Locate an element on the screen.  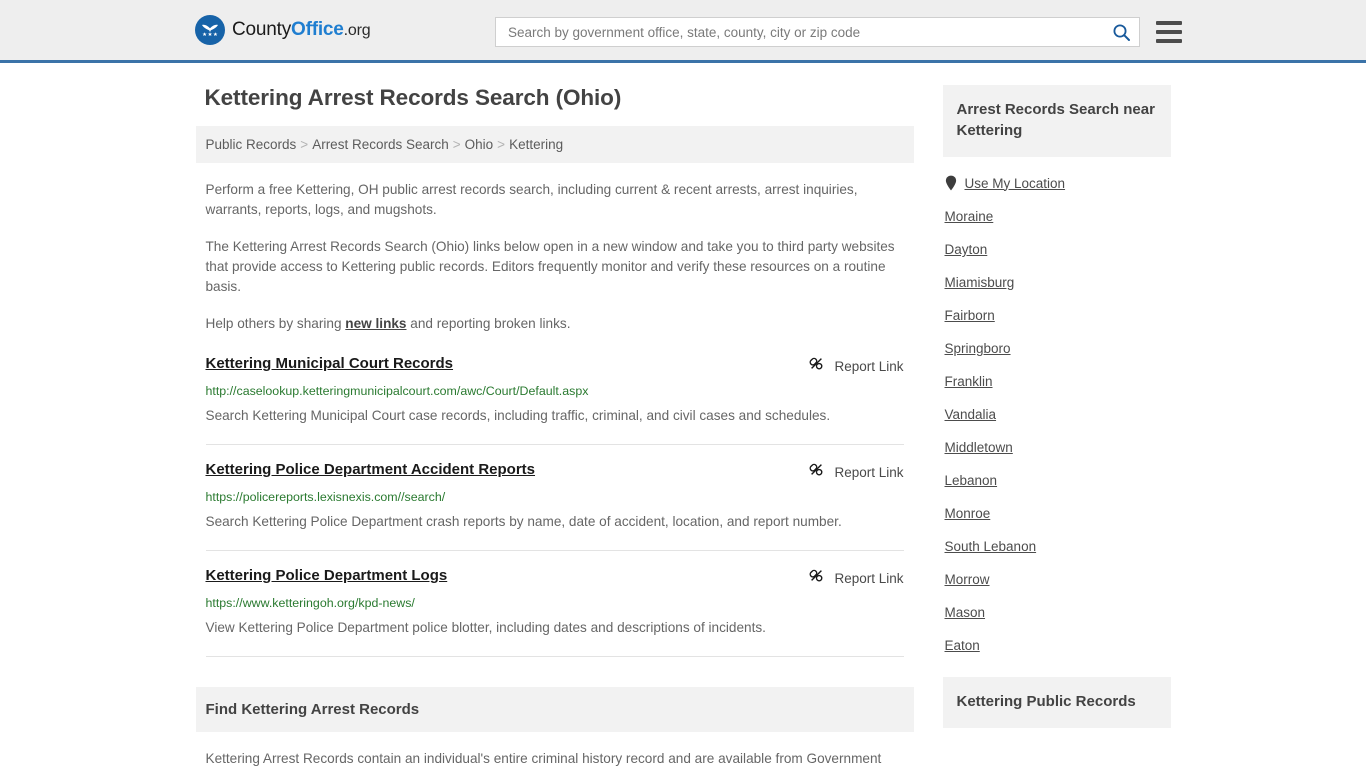
search-box is located at coordinates (817, 32).